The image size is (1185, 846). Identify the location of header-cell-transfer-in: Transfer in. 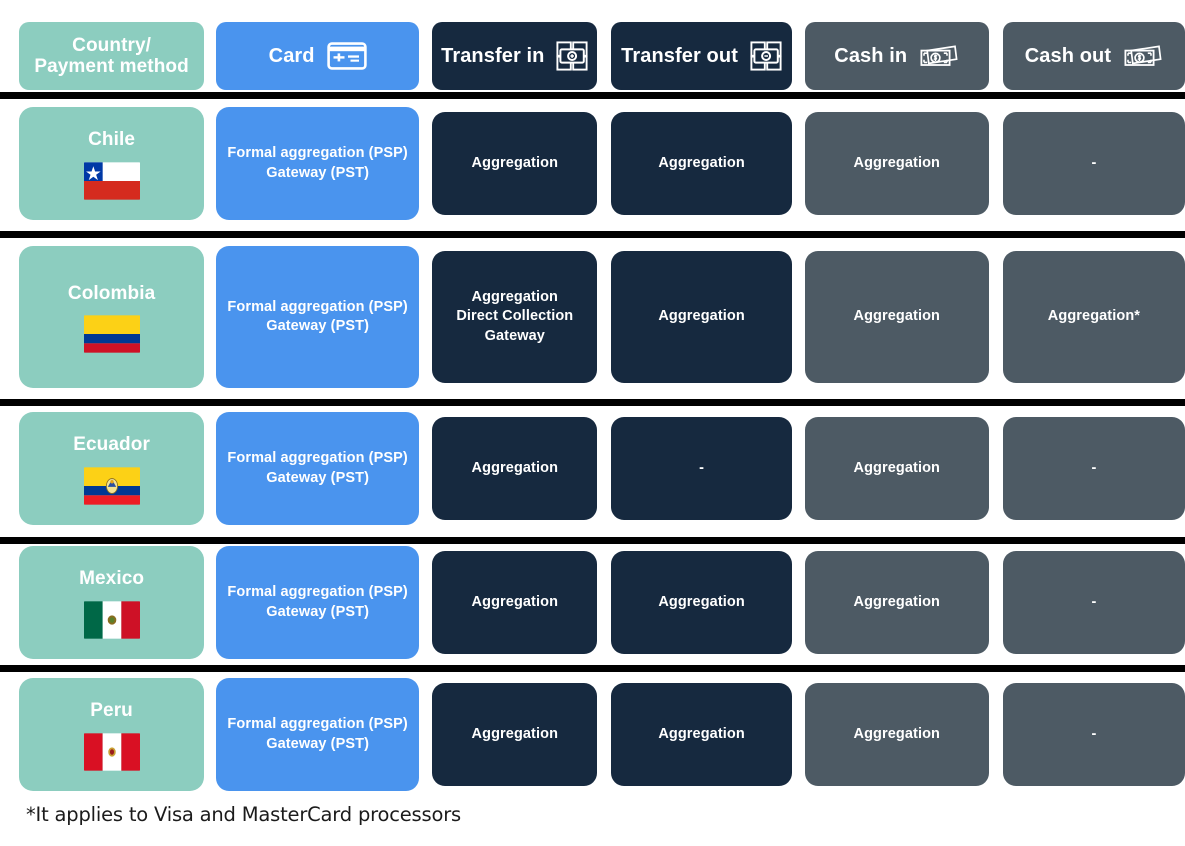
(515, 56).